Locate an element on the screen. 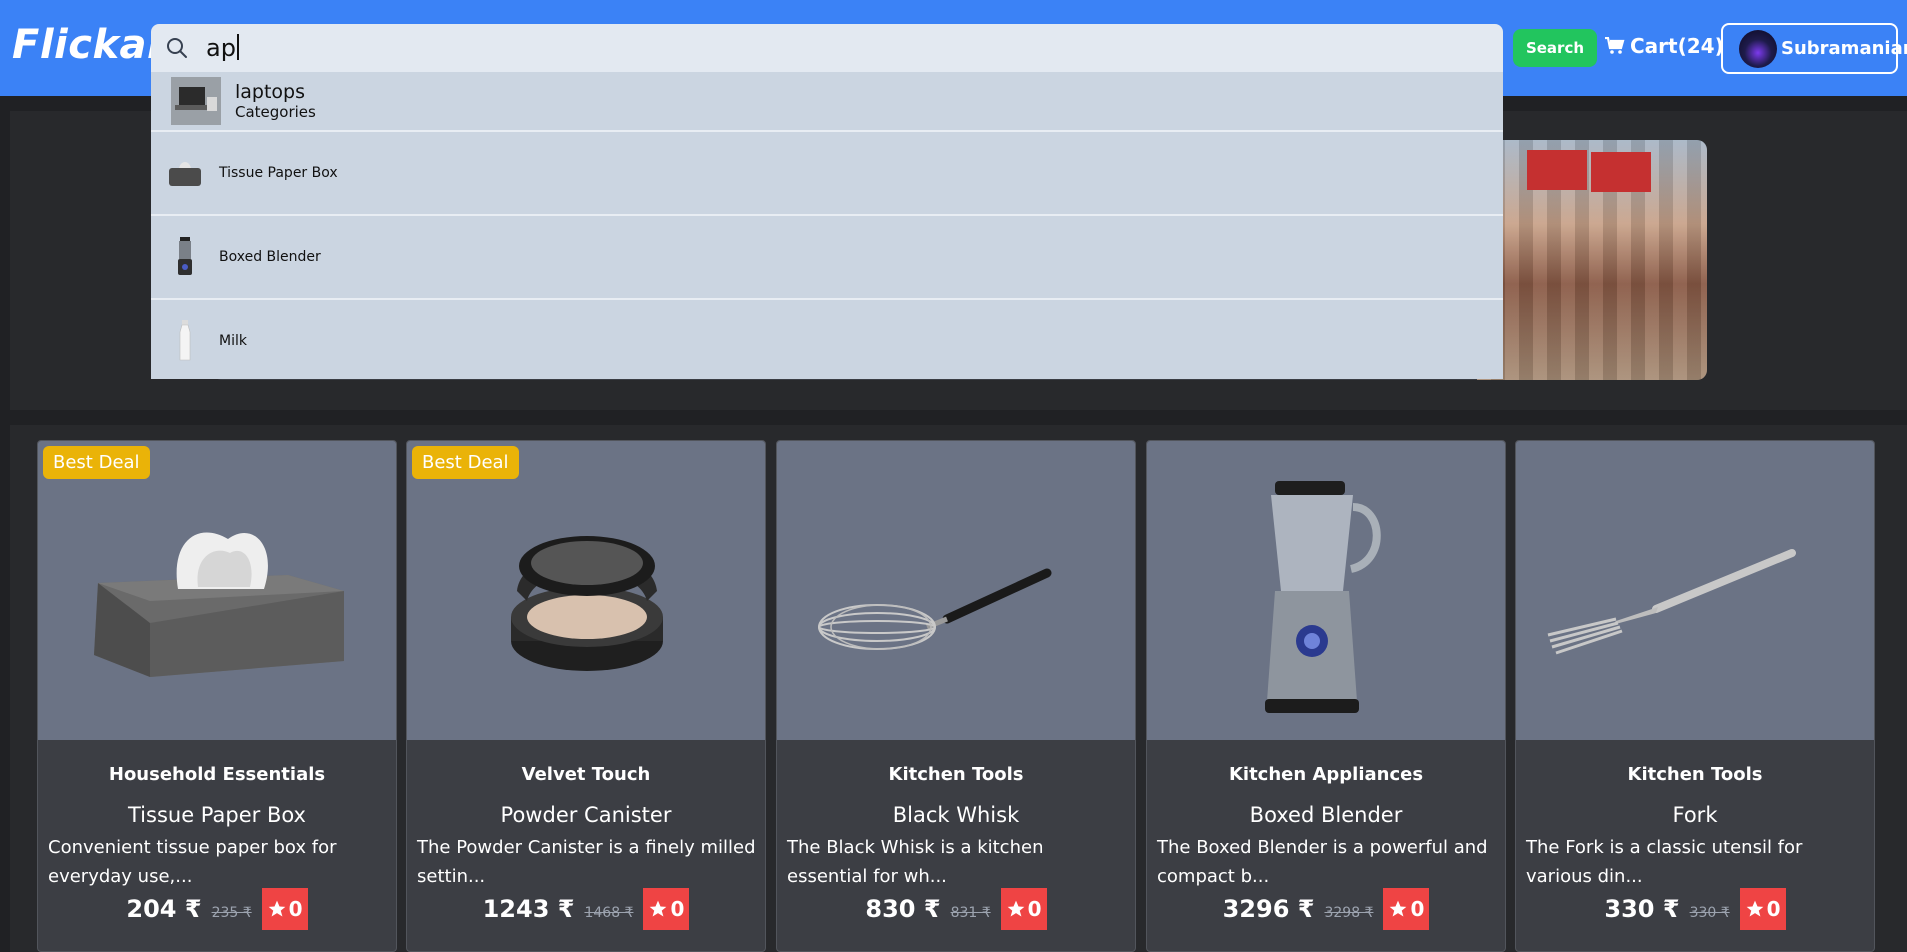 The image size is (1907, 952). whisk-image is located at coordinates (935, 609).